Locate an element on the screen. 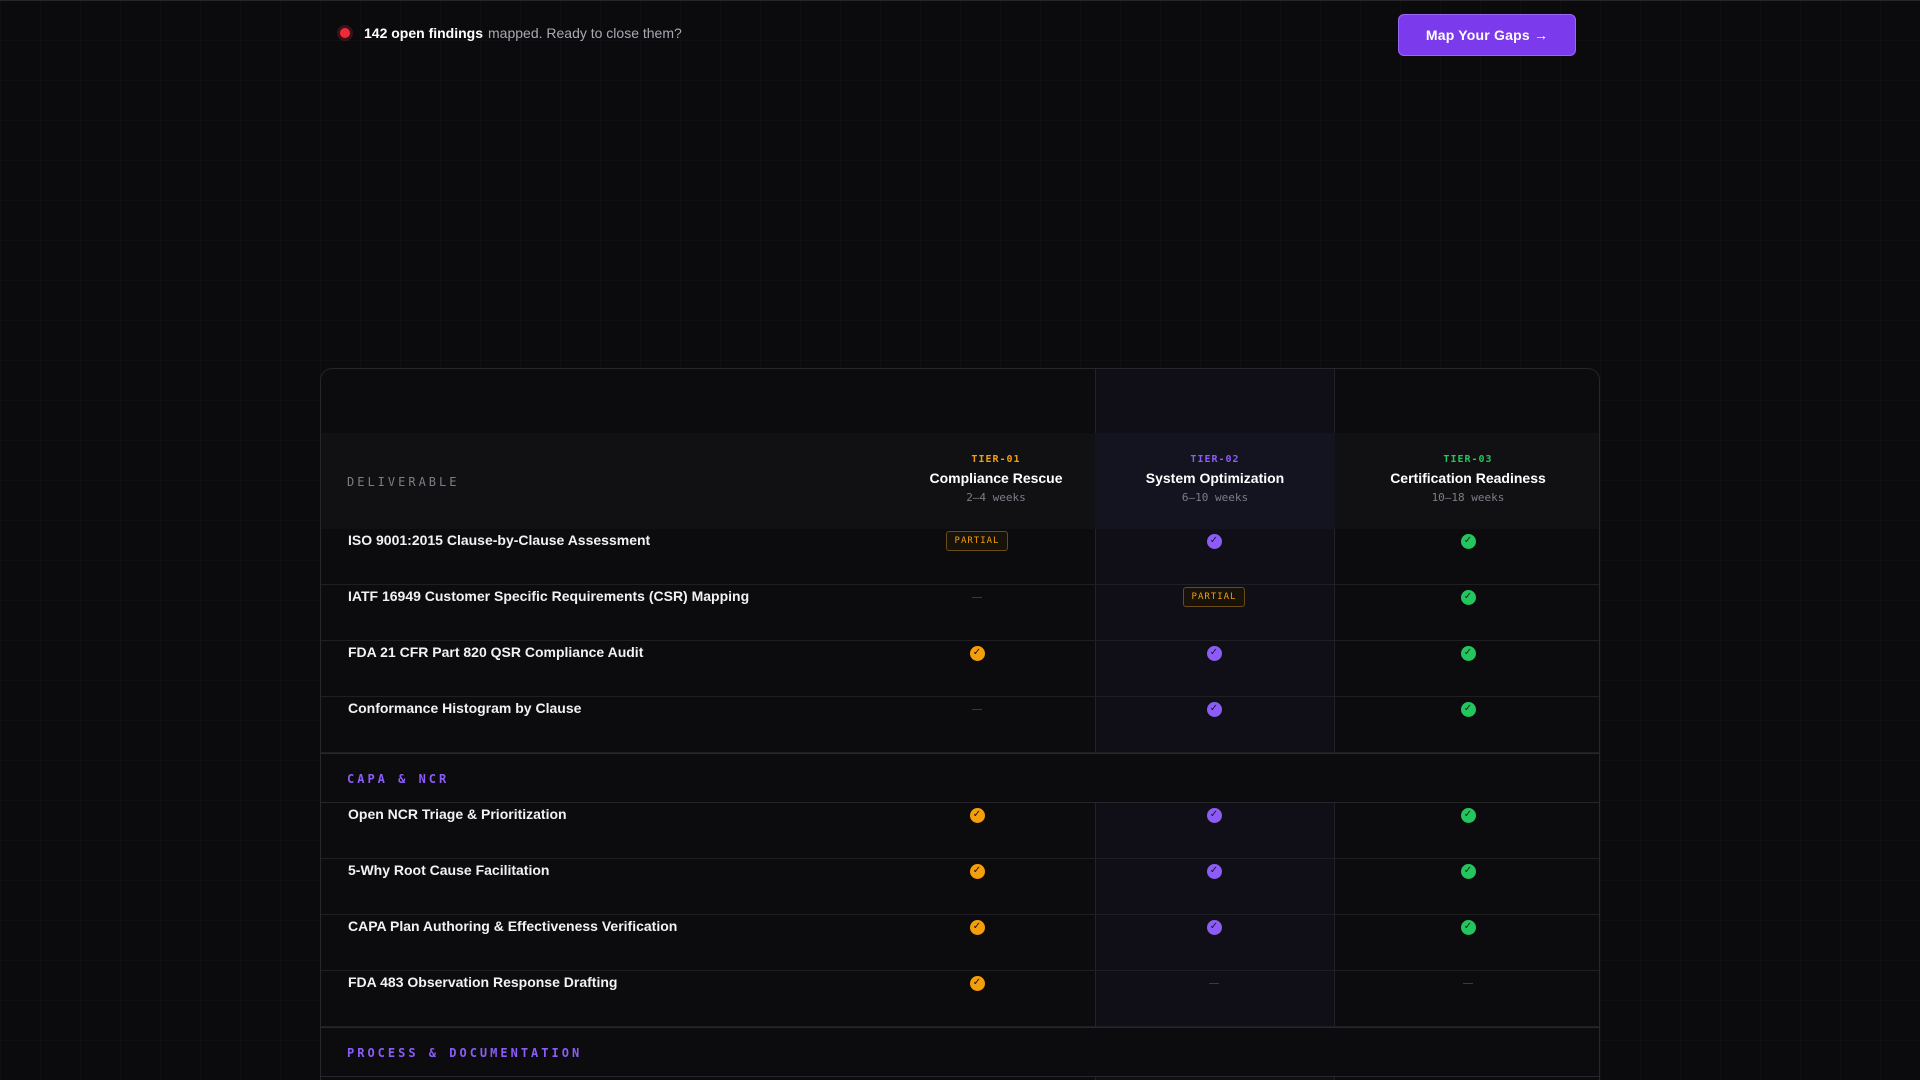 The width and height of the screenshot is (1920, 1080). tier-01-name: Compliance Rescue is located at coordinates (996, 478).